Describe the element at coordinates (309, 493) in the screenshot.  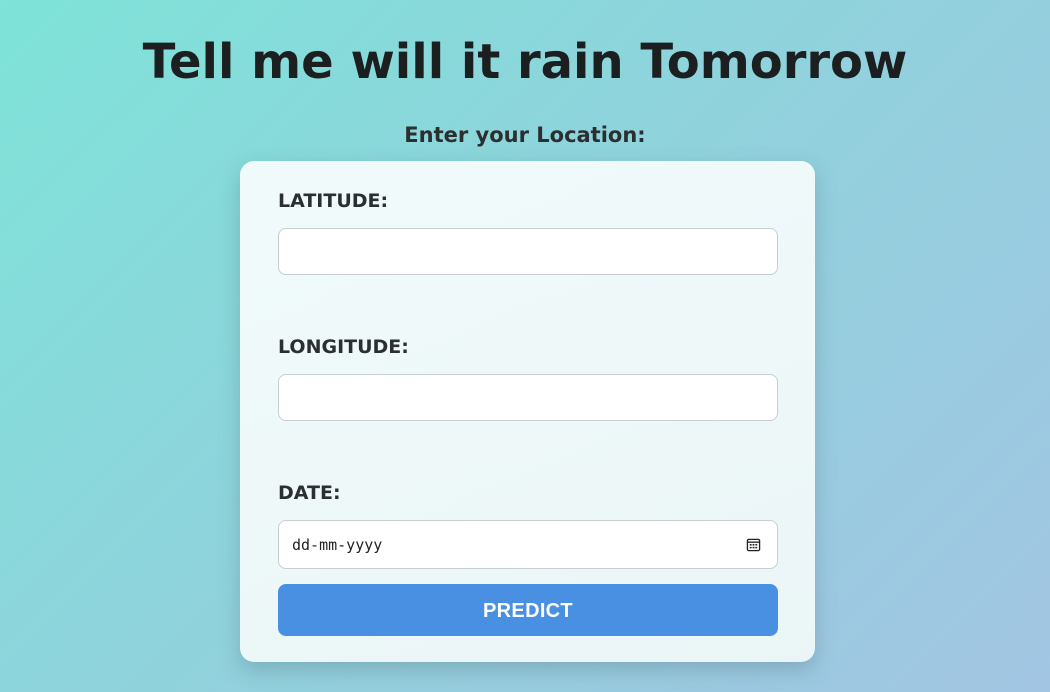
I see `date-label: DATE:` at that location.